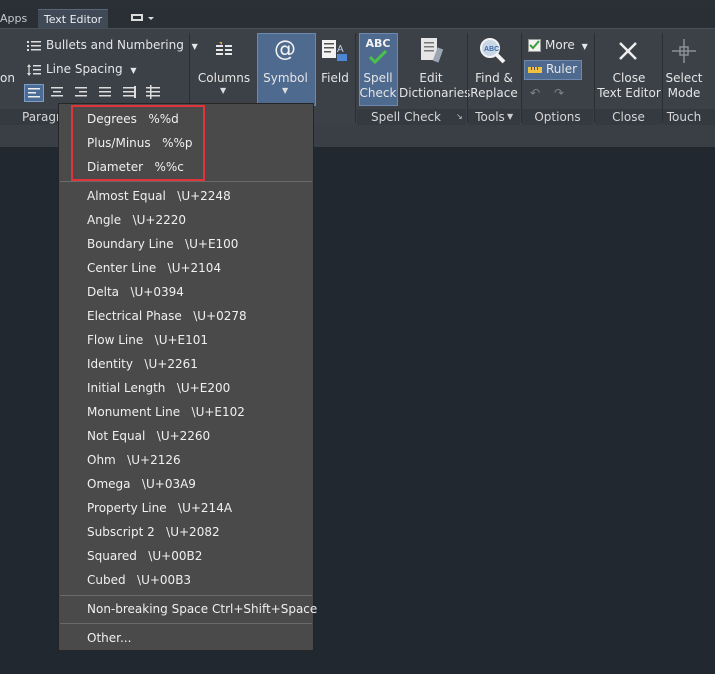 The image size is (715, 674). What do you see at coordinates (355, 78) in the screenshot?
I see `divider` at bounding box center [355, 78].